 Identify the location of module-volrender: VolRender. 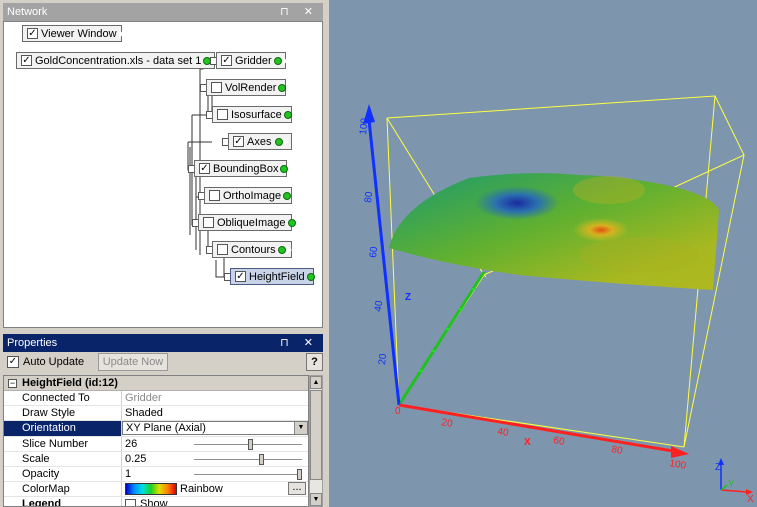
(246, 87).